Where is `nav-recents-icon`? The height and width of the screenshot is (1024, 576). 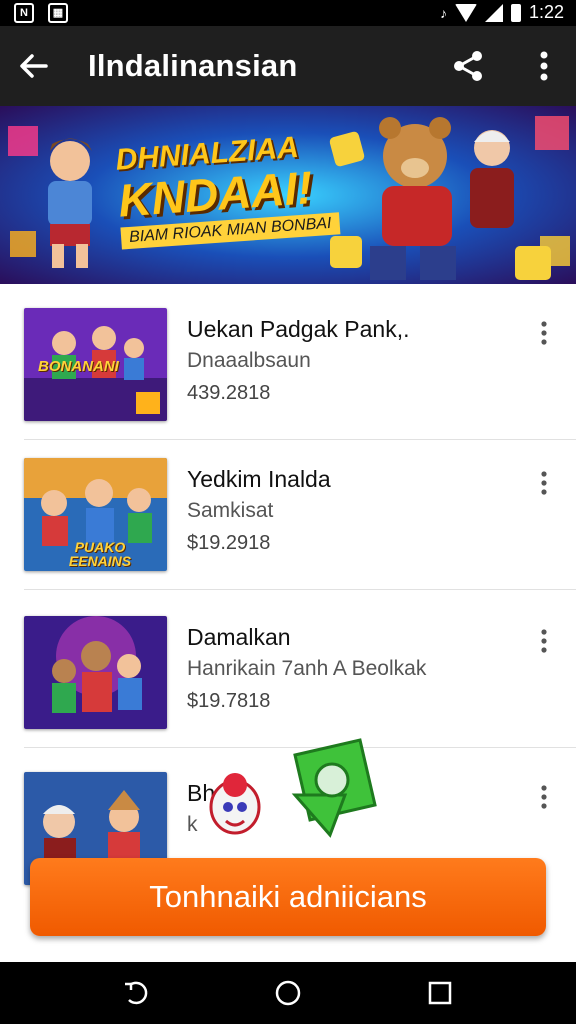 nav-recents-icon is located at coordinates (440, 993).